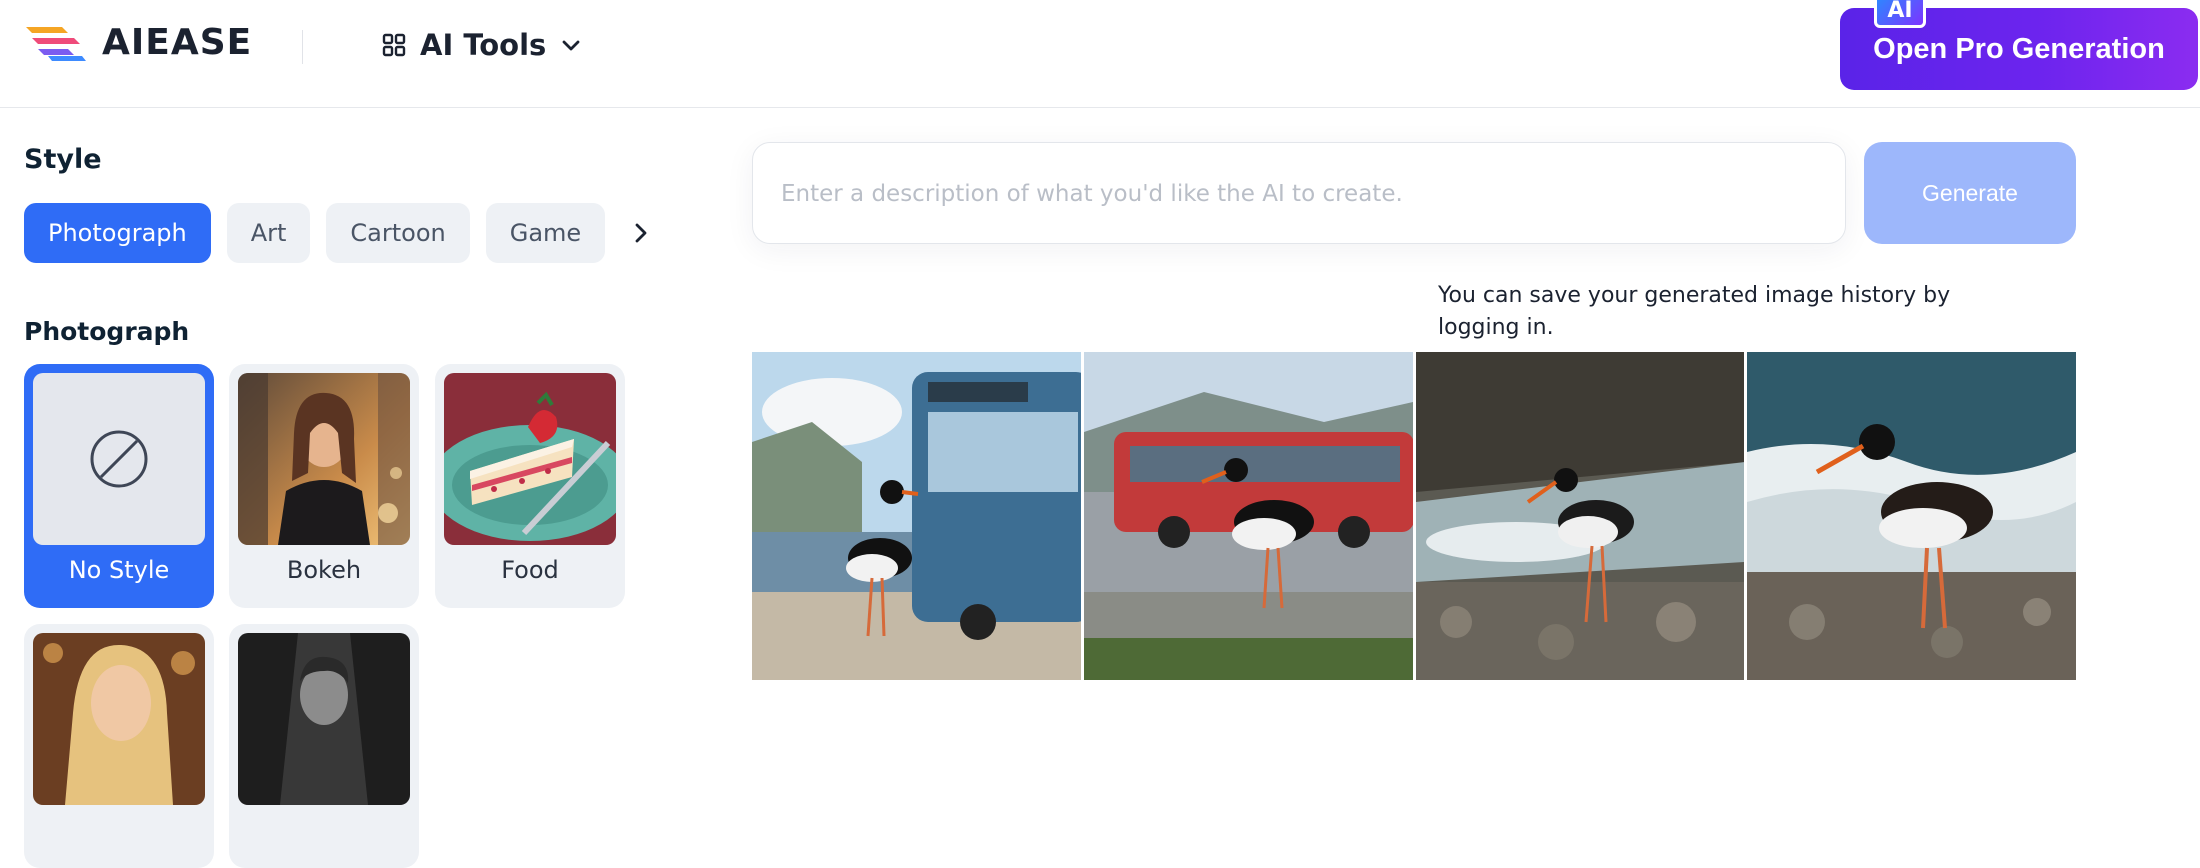 The height and width of the screenshot is (868, 2200). What do you see at coordinates (56, 43) in the screenshot?
I see `aiease-logo-icon` at bounding box center [56, 43].